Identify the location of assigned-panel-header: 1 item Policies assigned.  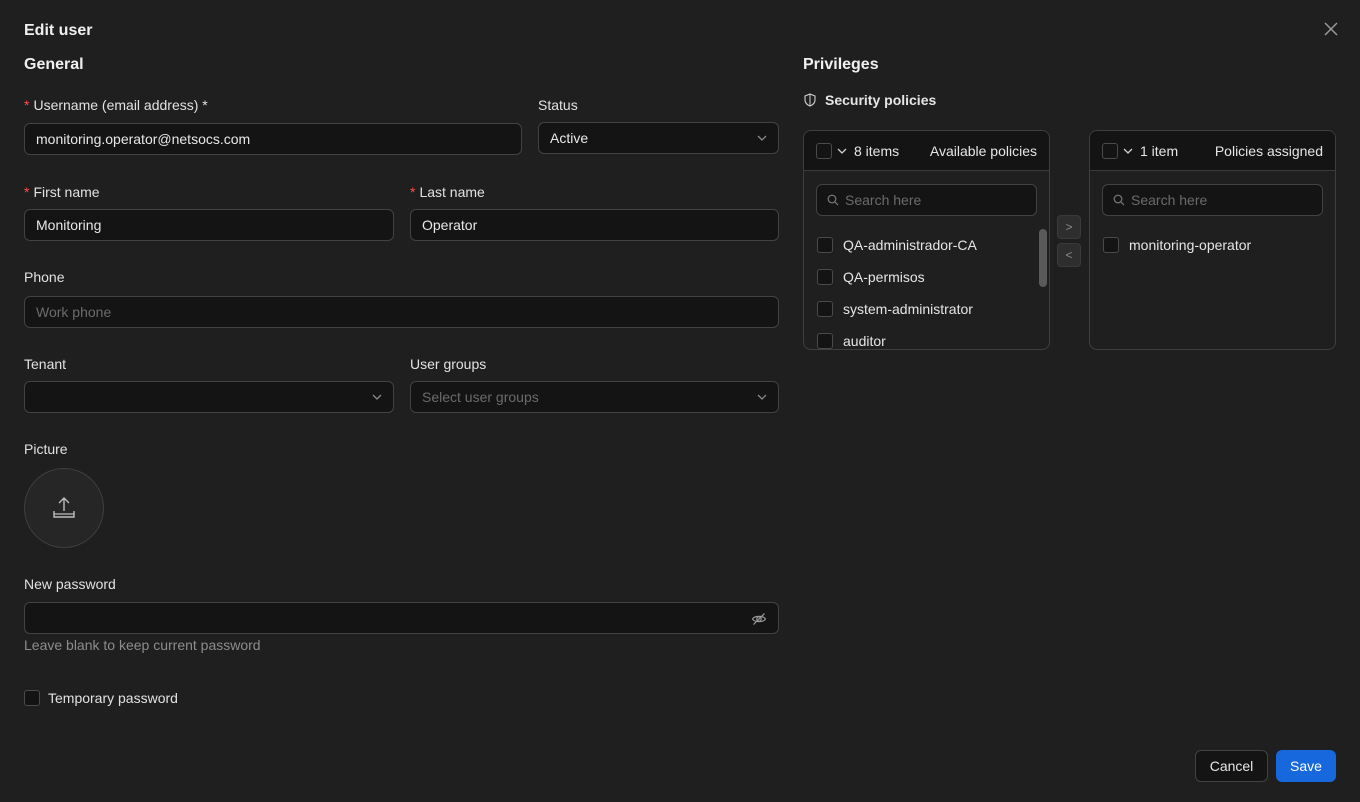
(1212, 151).